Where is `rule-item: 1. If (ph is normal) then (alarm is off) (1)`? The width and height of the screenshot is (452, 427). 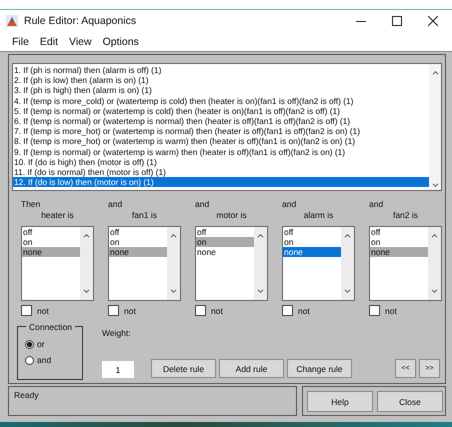 rule-item: 1. If (ph is normal) then (alarm is off) (1) is located at coordinates (221, 70).